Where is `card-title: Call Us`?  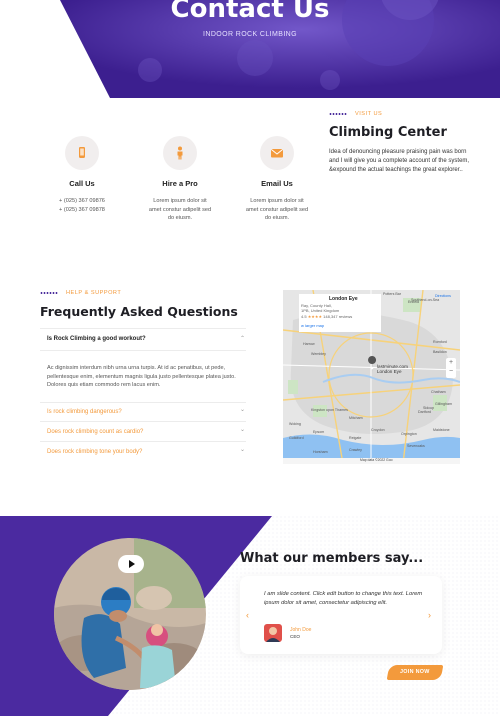
card-title: Call Us is located at coordinates (82, 183).